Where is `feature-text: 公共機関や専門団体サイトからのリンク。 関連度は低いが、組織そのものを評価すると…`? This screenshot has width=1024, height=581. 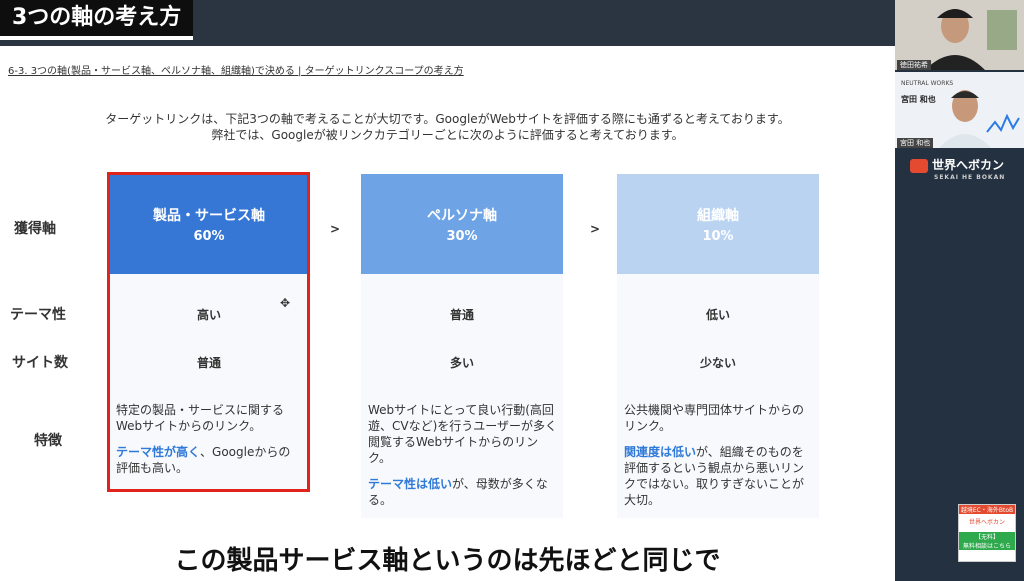 feature-text: 公共機関や専門団体サイトからのリンク。 関連度は低いが、組織そのものを評価すると… is located at coordinates (719, 455).